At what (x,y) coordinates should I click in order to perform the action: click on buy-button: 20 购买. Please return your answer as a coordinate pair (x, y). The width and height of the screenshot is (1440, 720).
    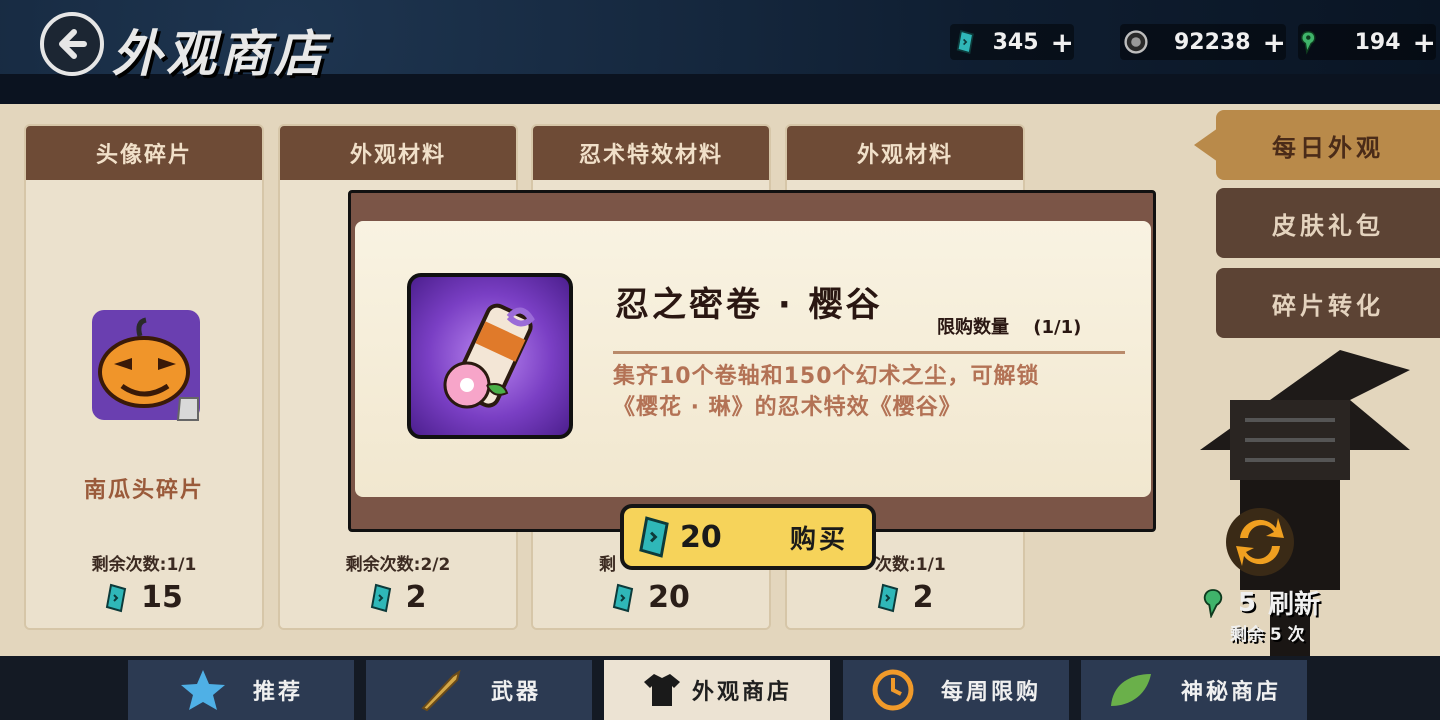
    Looking at the image, I should click on (748, 537).